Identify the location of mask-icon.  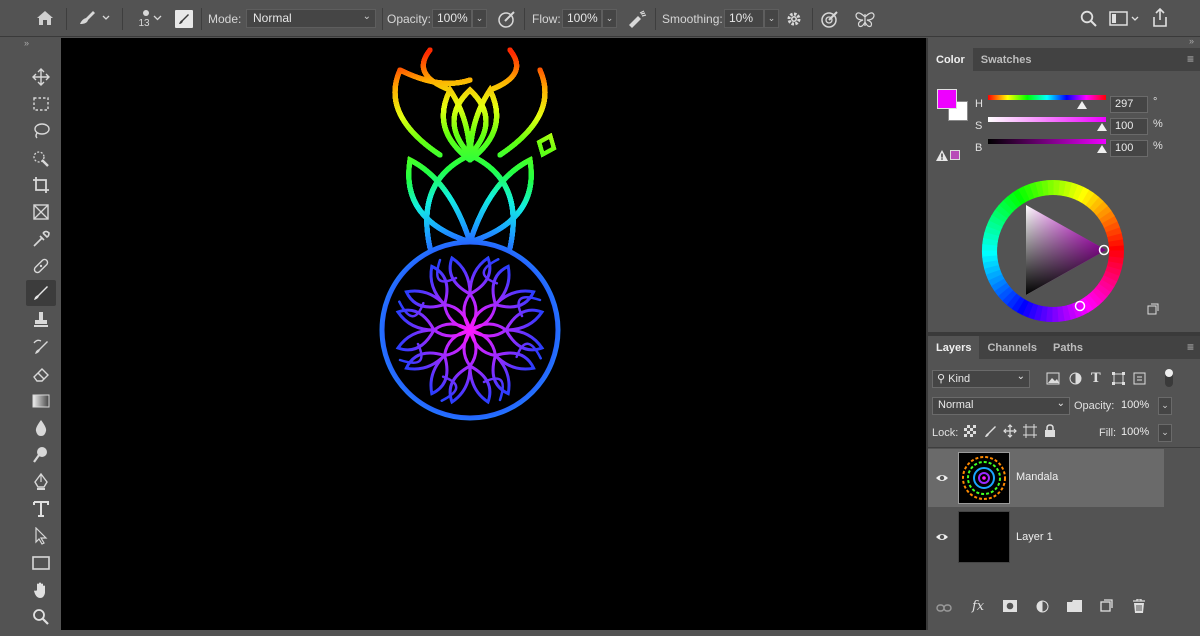
(1010, 607).